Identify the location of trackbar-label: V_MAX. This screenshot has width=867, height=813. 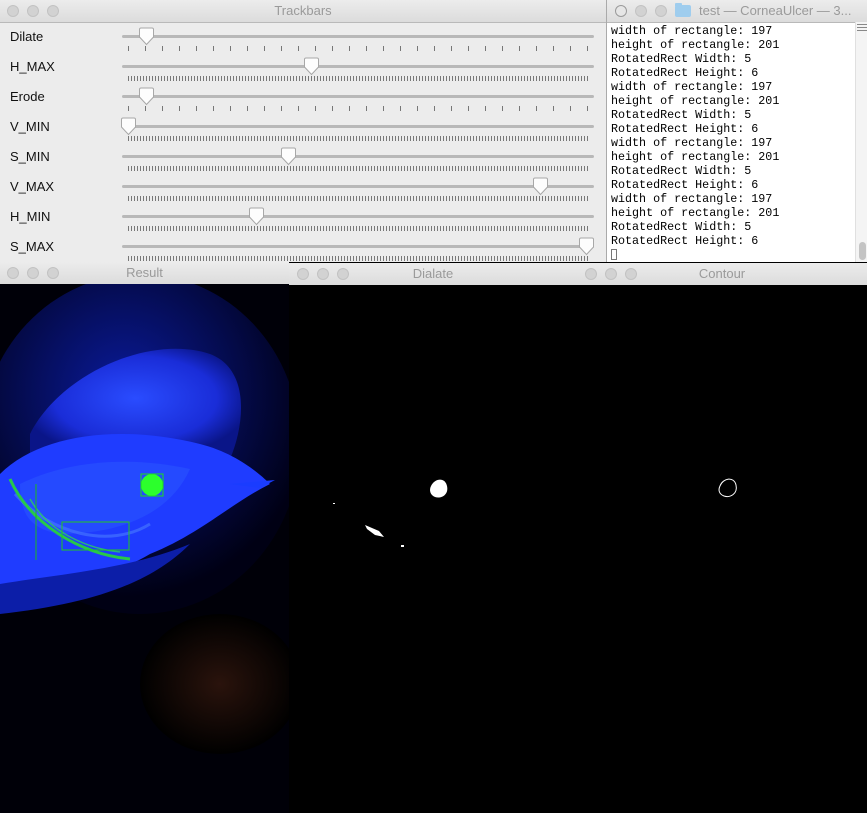
(32, 186).